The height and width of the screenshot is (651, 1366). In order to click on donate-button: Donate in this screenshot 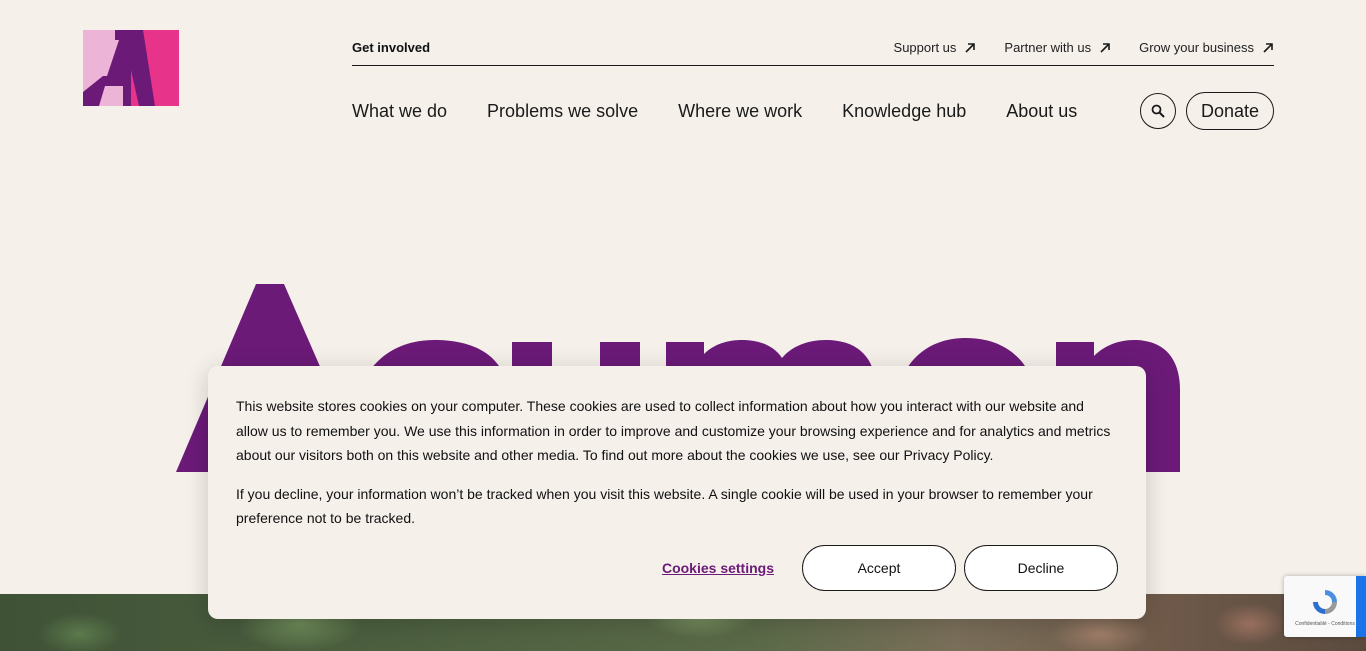, I will do `click(1229, 111)`.